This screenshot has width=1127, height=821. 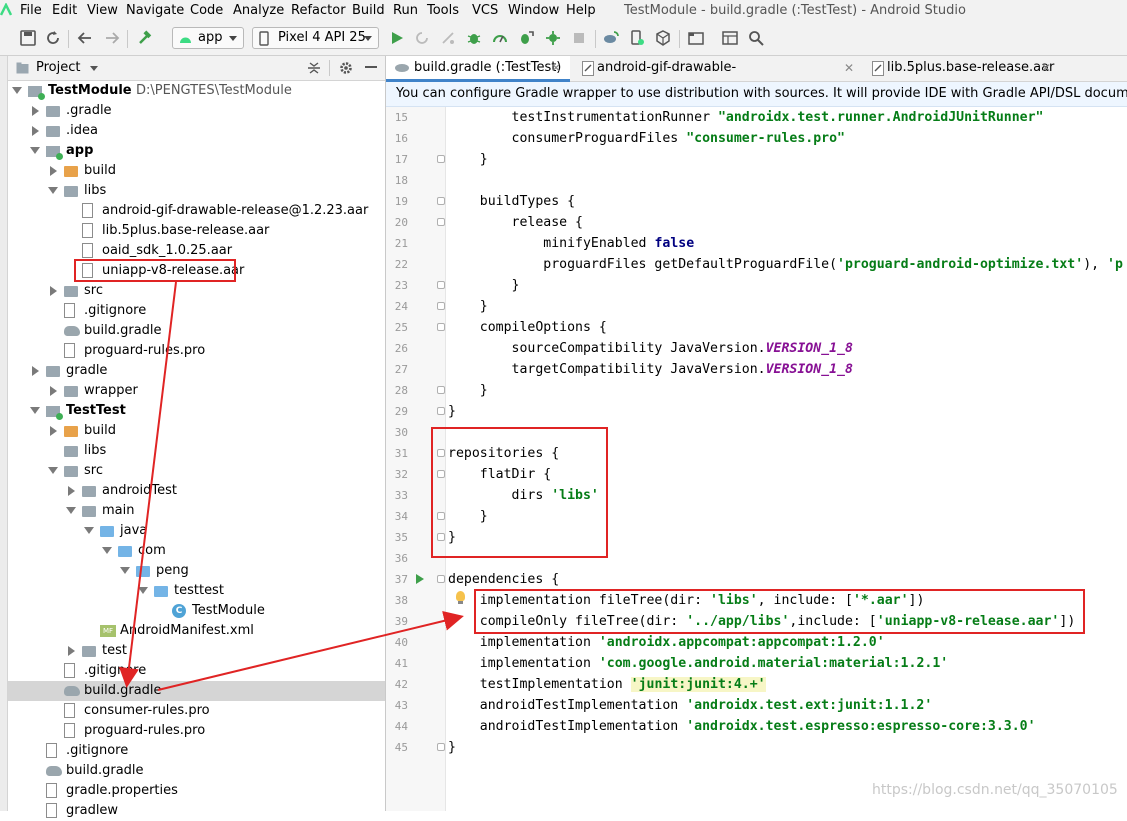 What do you see at coordinates (422, 38) in the screenshot?
I see `apply-changes-icon` at bounding box center [422, 38].